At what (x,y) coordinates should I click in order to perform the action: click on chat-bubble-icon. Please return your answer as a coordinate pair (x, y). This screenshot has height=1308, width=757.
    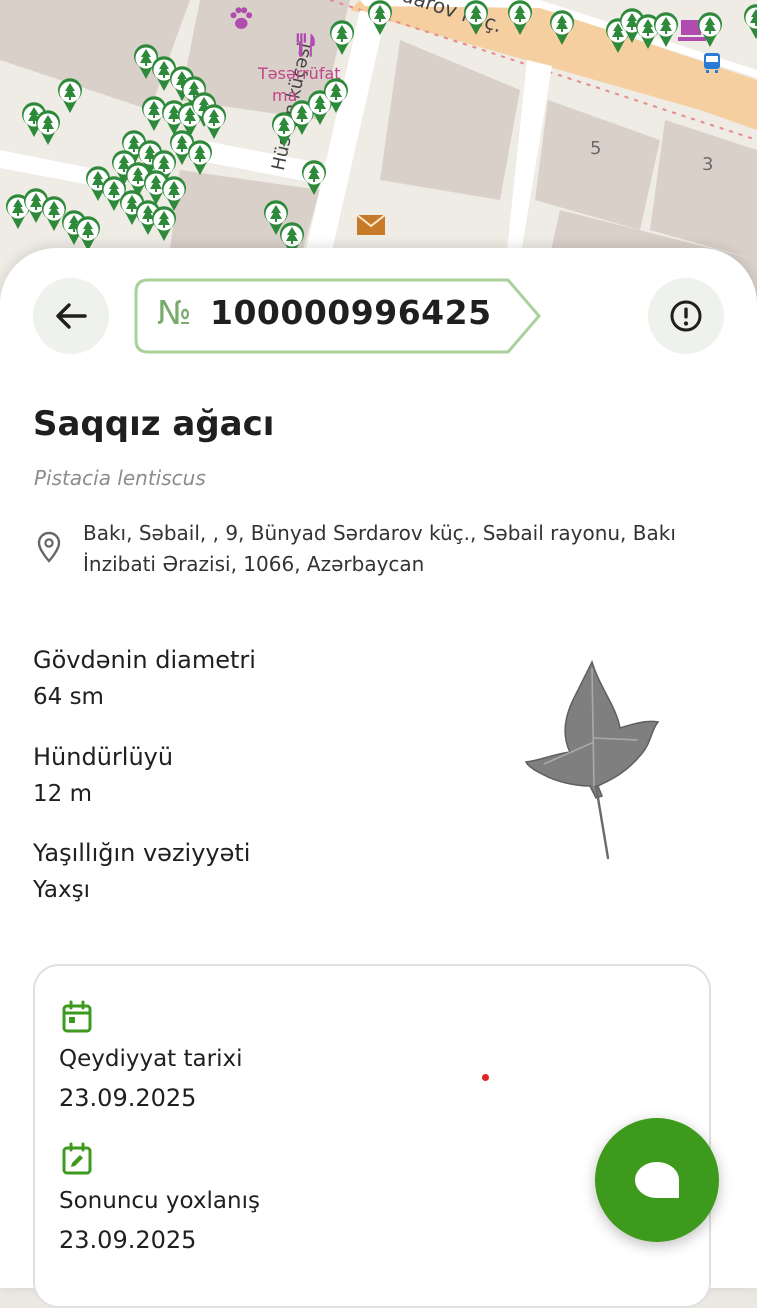
    Looking at the image, I should click on (657, 1180).